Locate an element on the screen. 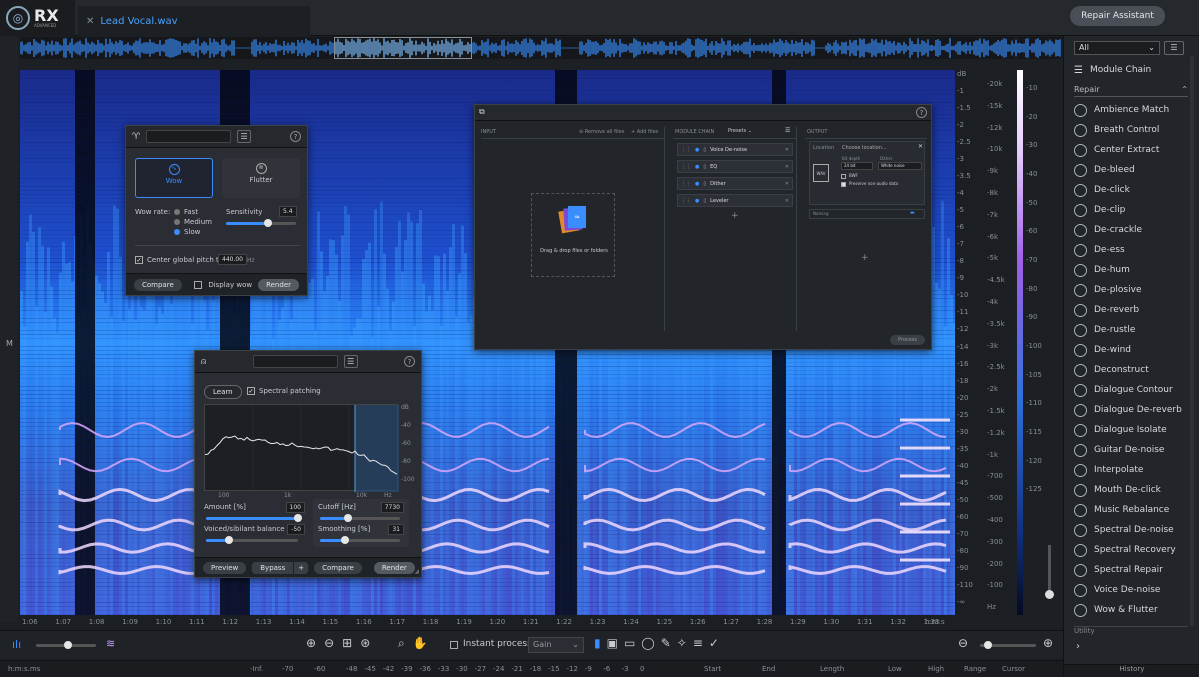 The width and height of the screenshot is (1199, 677). time-freq-select-icon: ▭ is located at coordinates (632, 643).